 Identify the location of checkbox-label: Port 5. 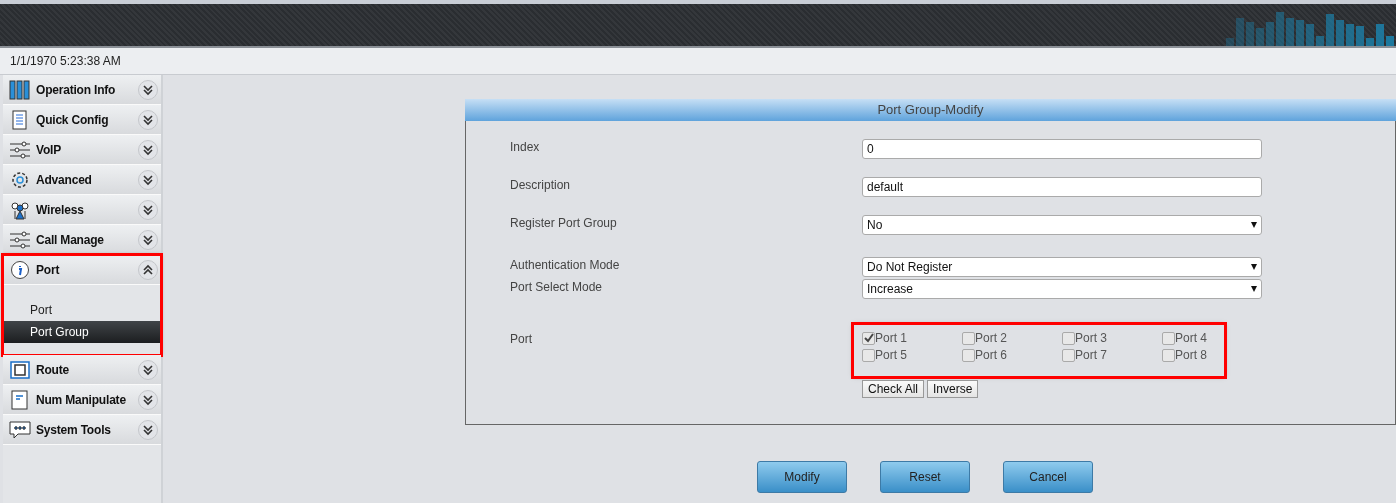
(891, 355).